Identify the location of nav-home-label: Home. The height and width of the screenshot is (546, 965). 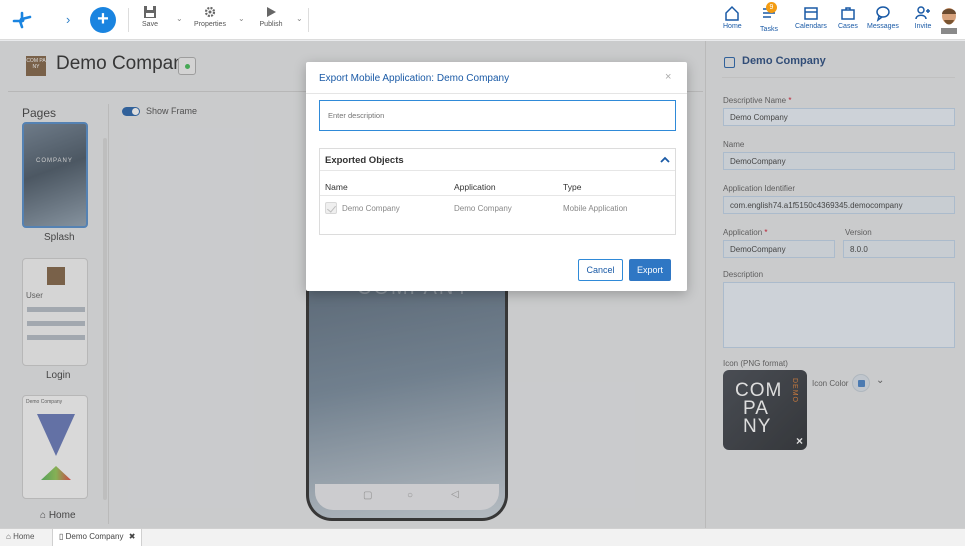
(732, 26).